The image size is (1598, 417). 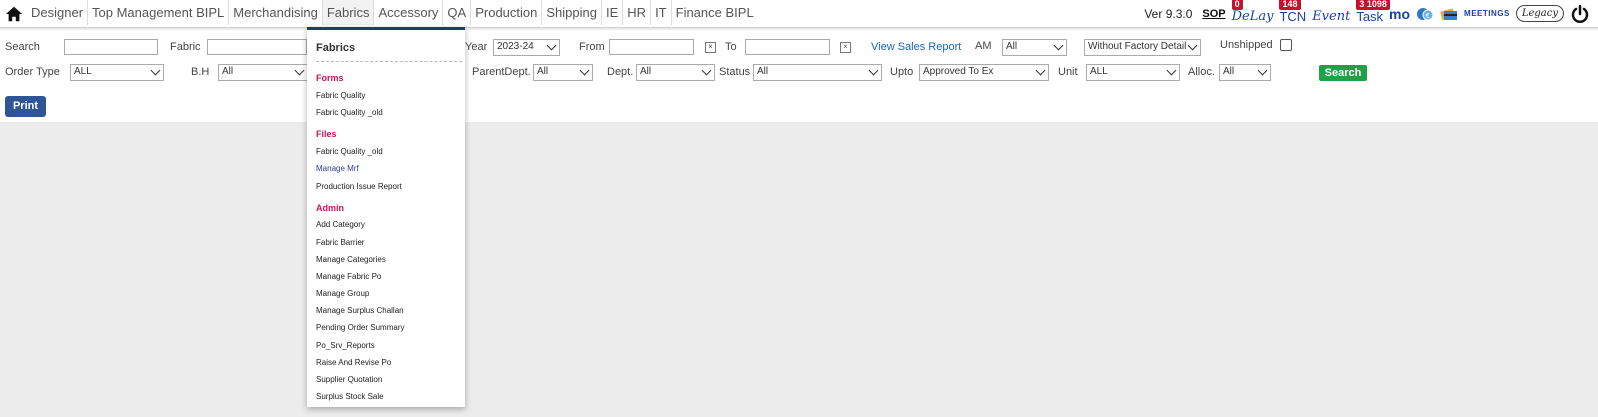 I want to click on tcn-badge: 148, so click(x=1290, y=5).